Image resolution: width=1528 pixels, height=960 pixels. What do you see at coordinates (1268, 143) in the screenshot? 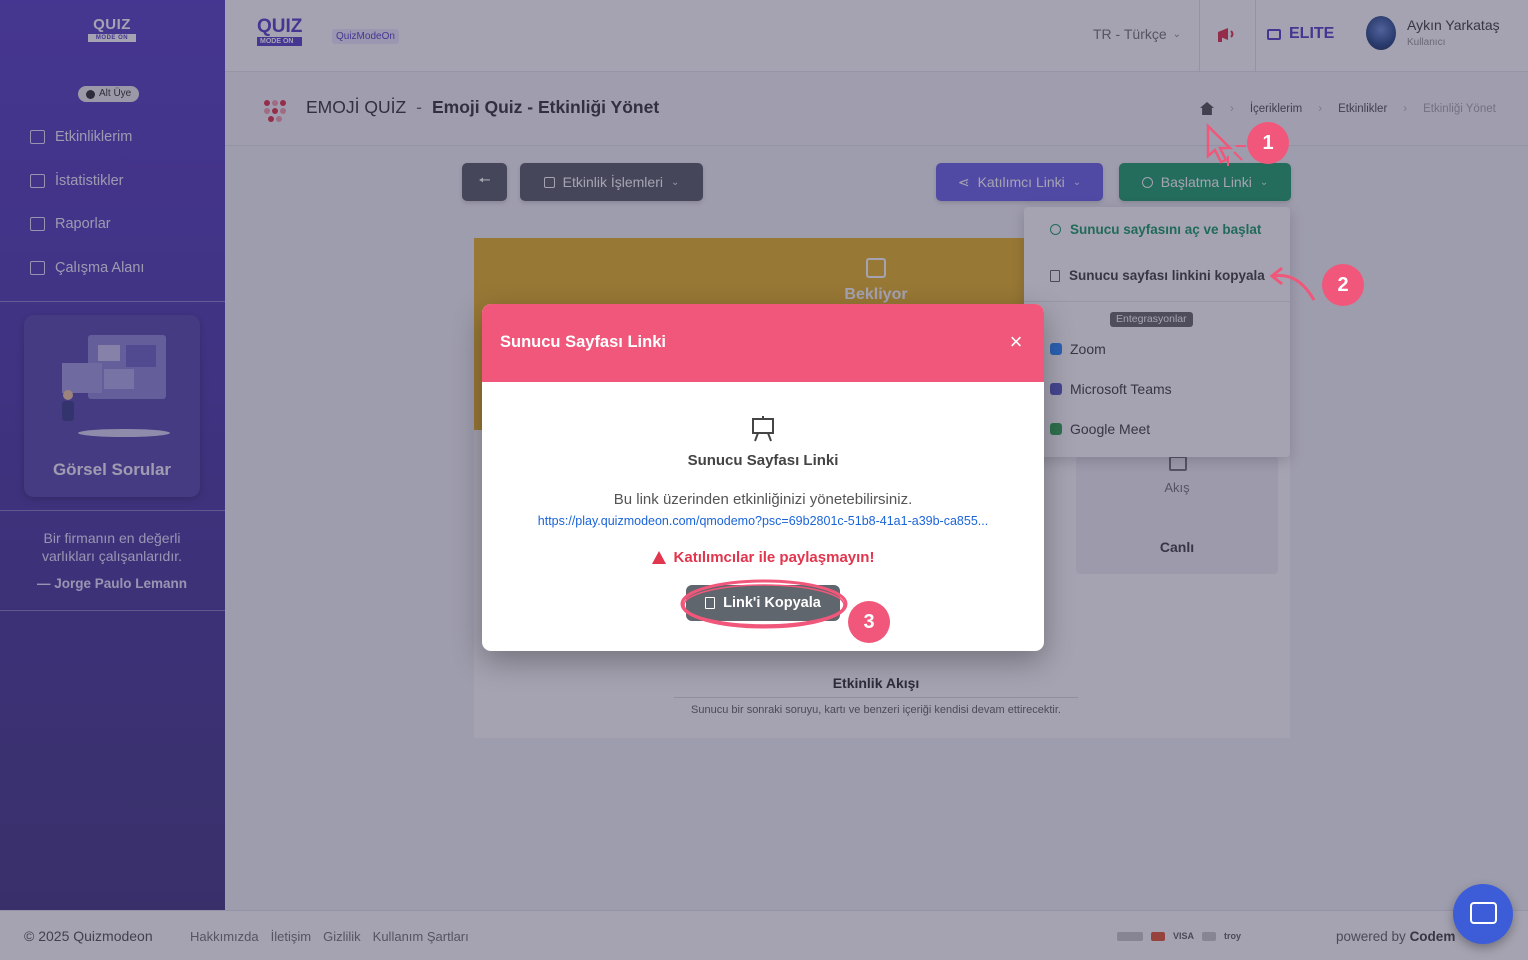
I see `step-marker-1: 1` at bounding box center [1268, 143].